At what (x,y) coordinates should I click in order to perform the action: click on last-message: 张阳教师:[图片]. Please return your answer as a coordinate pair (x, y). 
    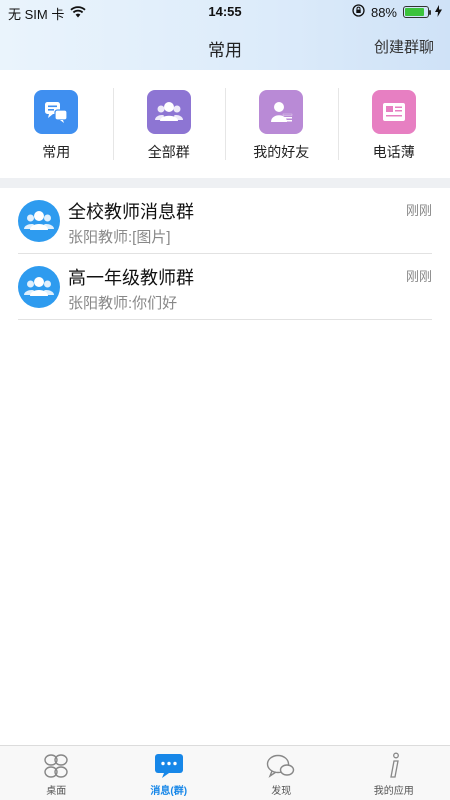
    Looking at the image, I should click on (119, 237).